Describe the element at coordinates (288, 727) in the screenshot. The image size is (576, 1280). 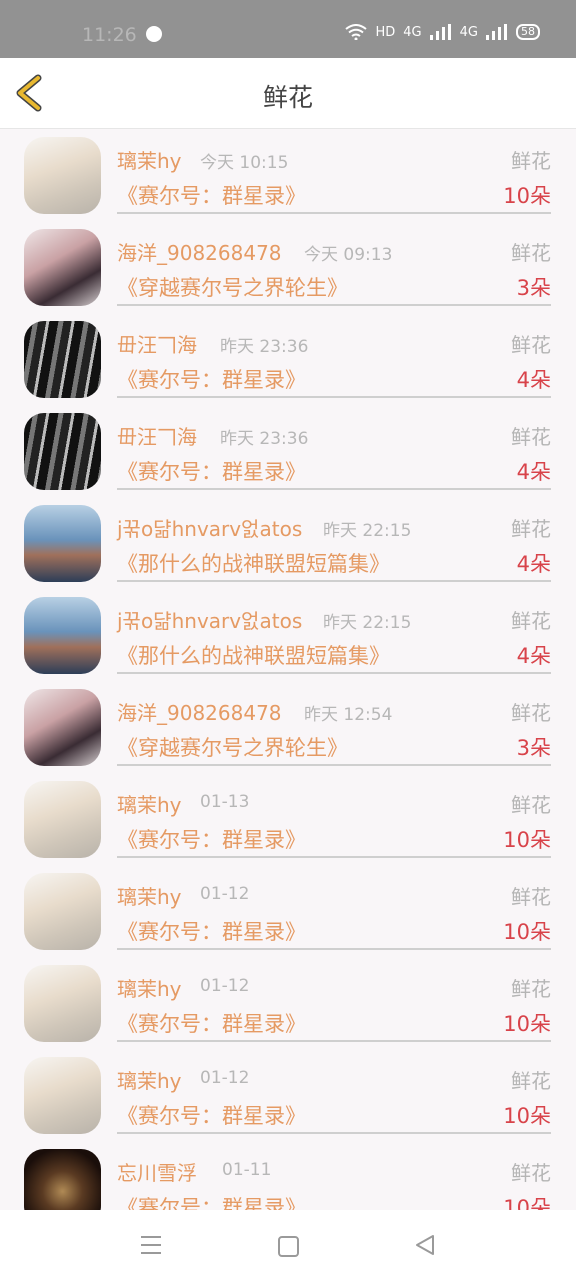
I see `list-item: 海洋_908268478 昨天 12:54 鲜花 《穿越赛尔号之界轮生》 3朵` at that location.